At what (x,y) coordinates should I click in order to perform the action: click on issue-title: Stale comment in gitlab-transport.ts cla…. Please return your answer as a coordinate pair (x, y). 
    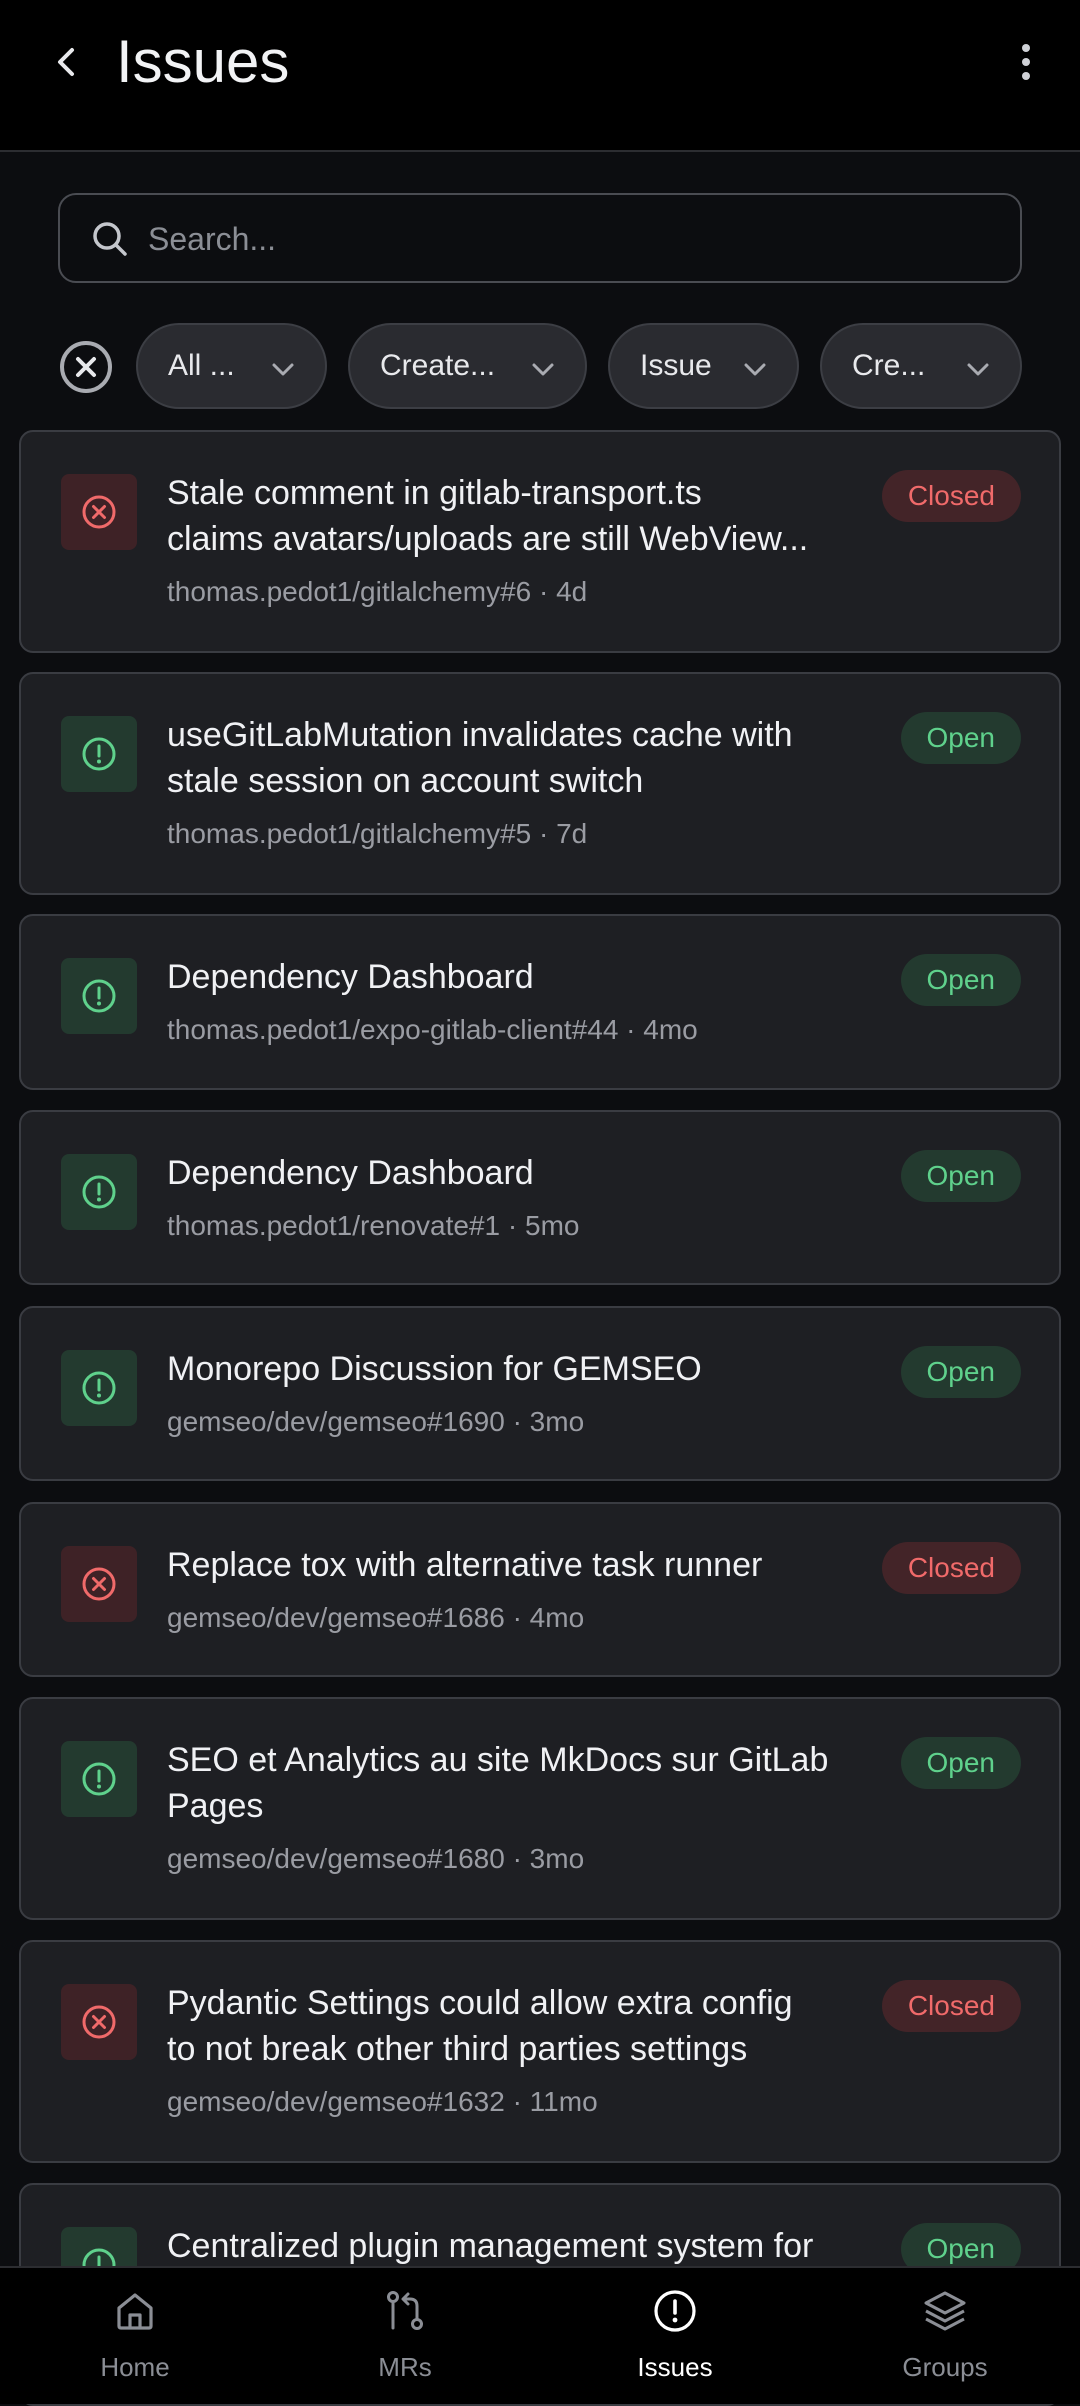
    Looking at the image, I should click on (517, 516).